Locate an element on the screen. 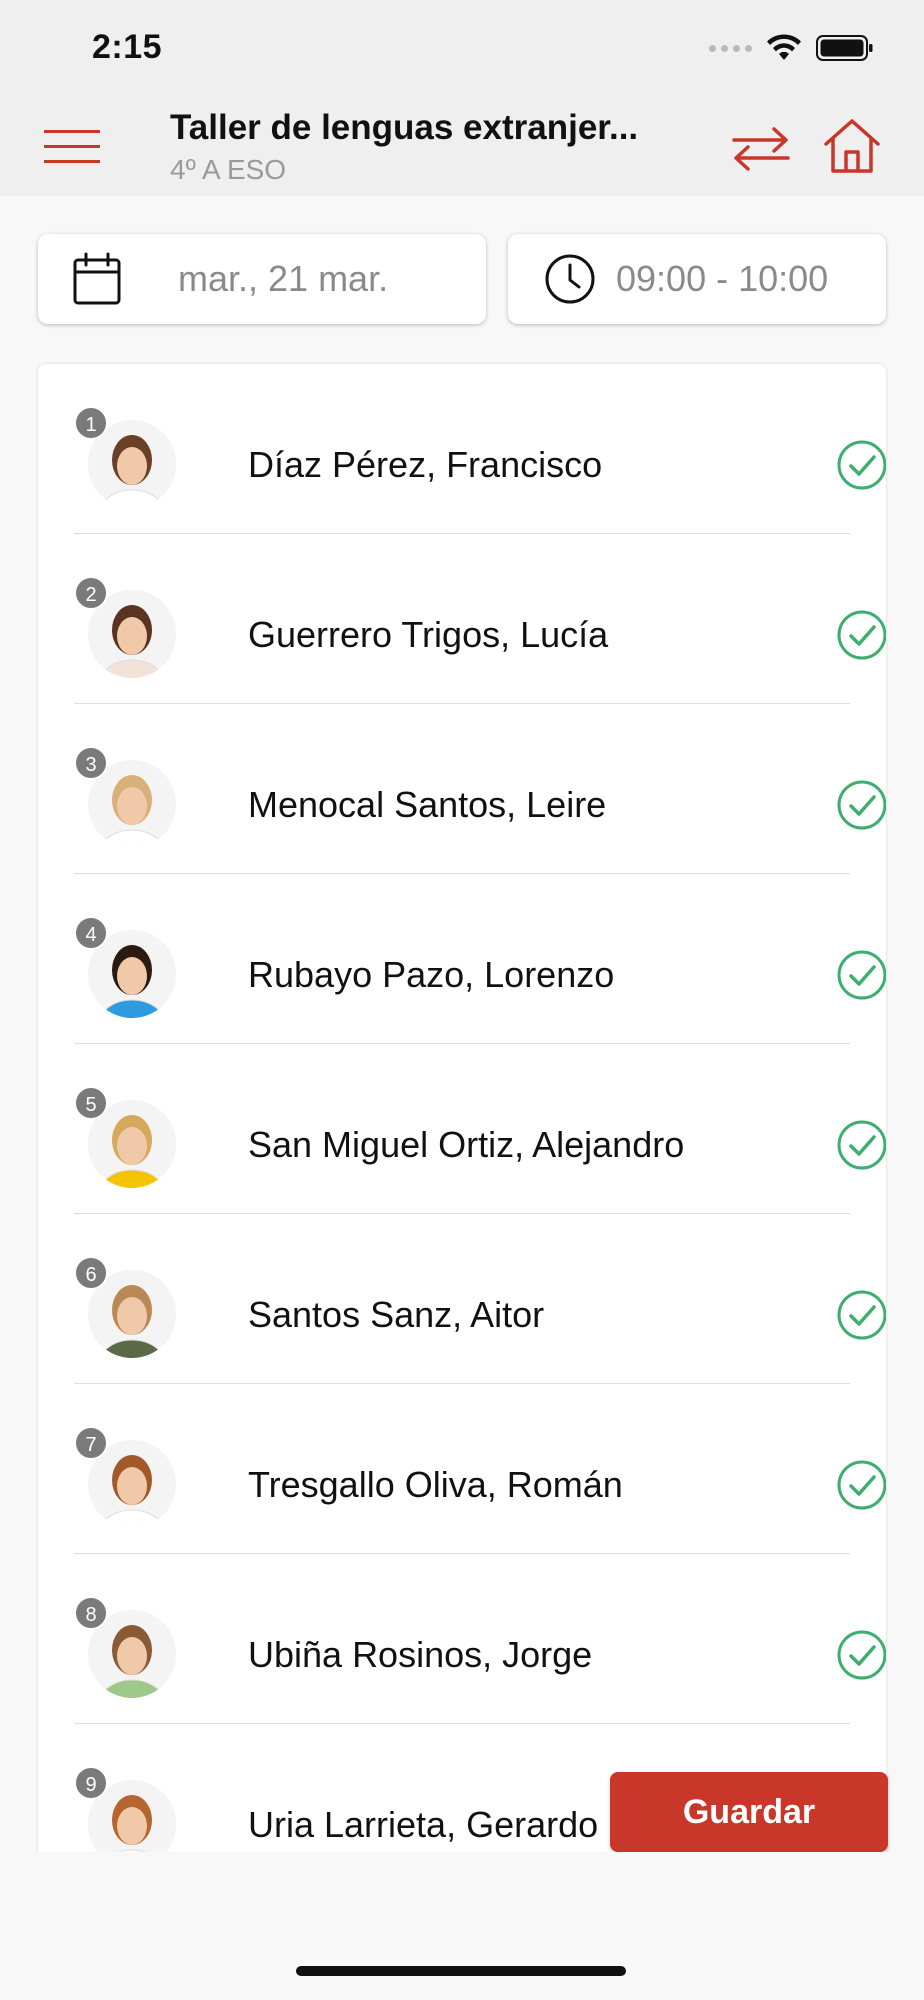  menu-button is located at coordinates (72, 147).